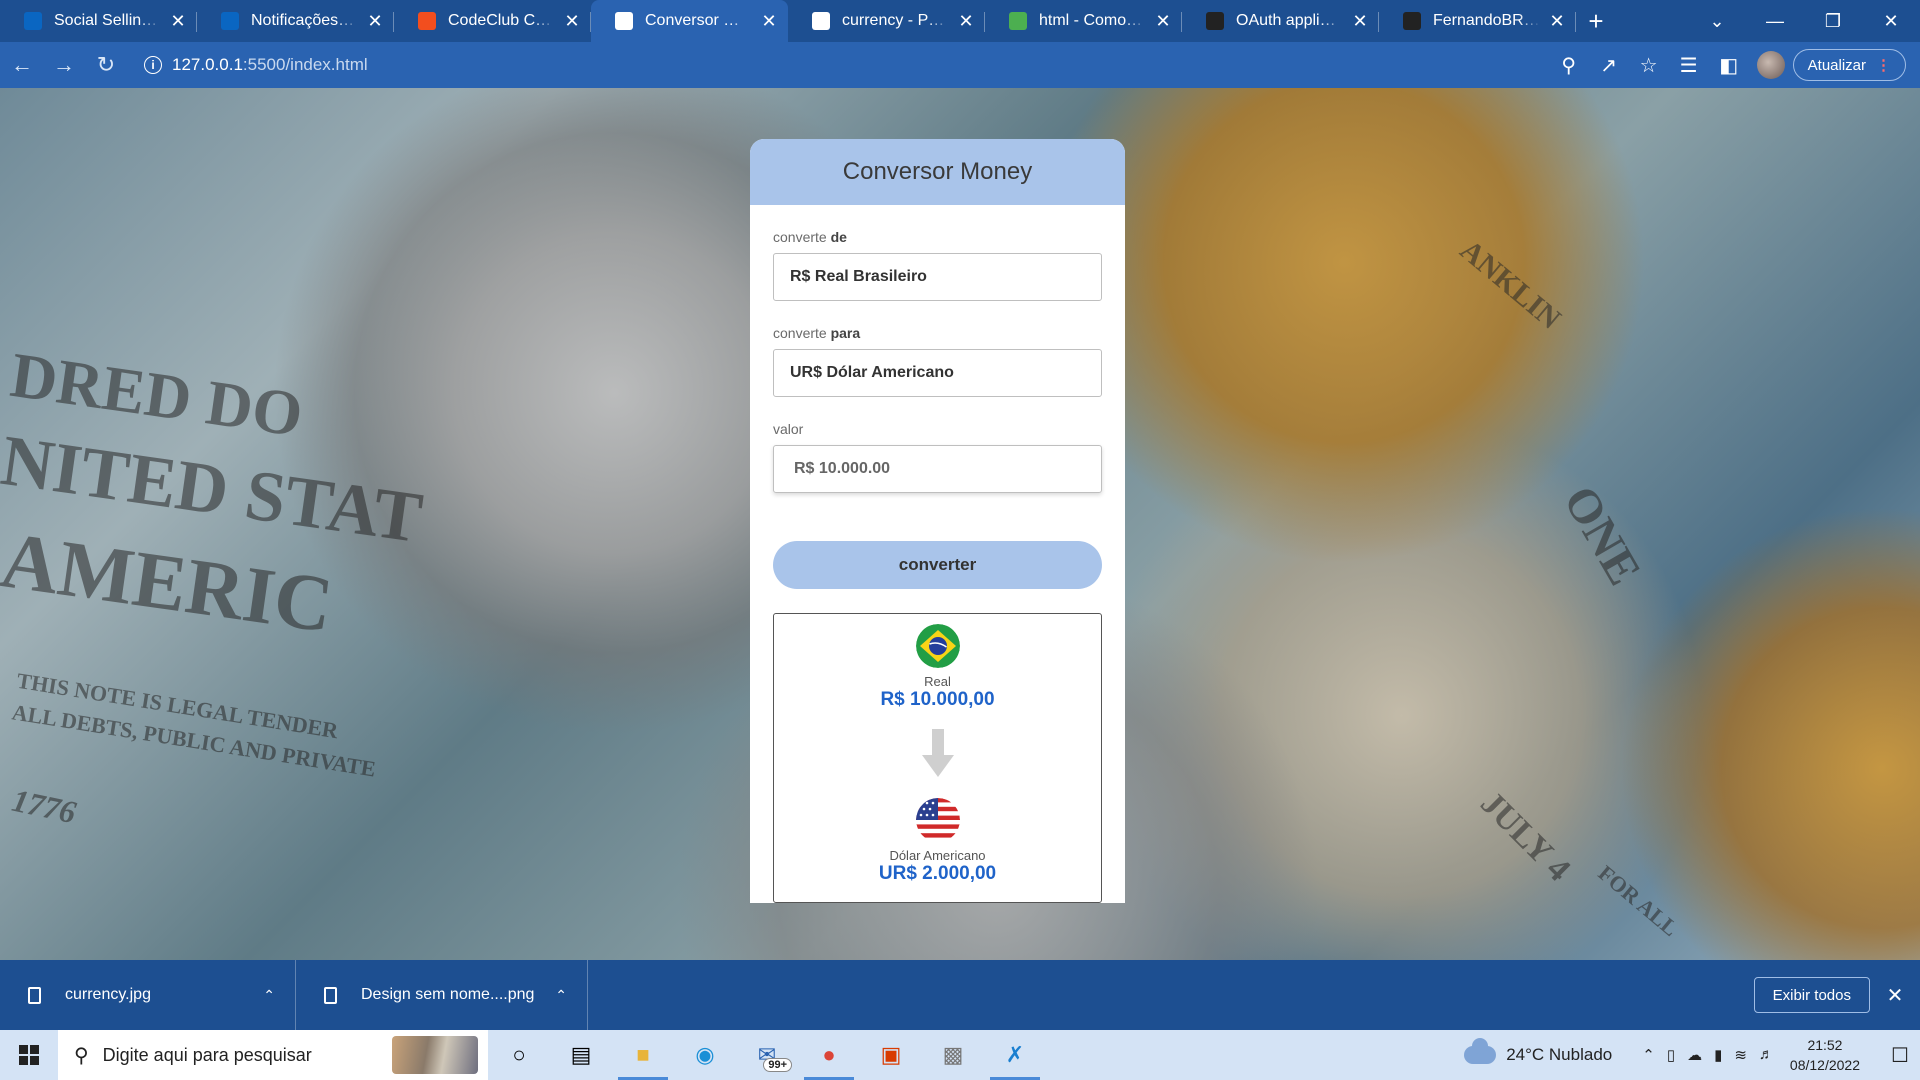 The image size is (1920, 1080). What do you see at coordinates (937, 873) in the screenshot?
I see `to-currency-amount: UR$ 2.000,00` at bounding box center [937, 873].